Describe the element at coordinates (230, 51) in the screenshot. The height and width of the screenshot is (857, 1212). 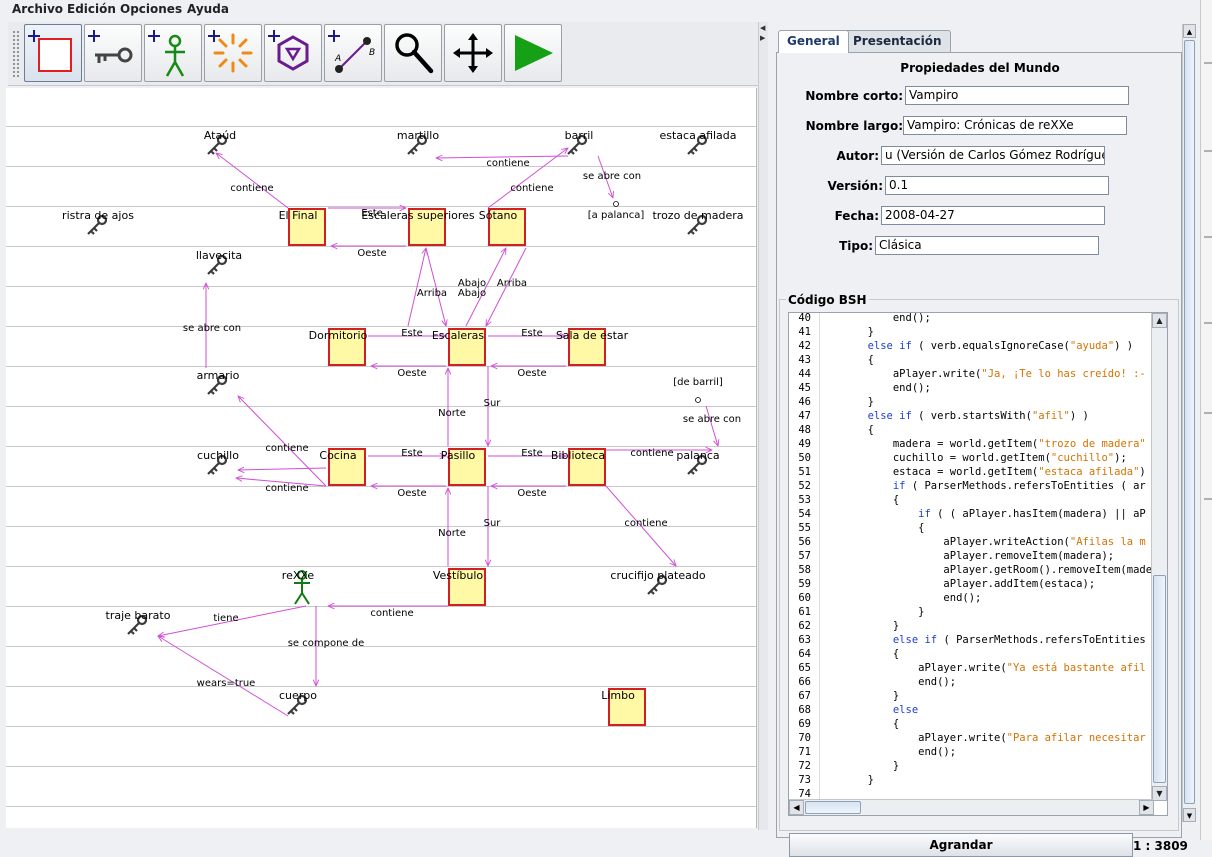
I see `add-spell-icon` at that location.